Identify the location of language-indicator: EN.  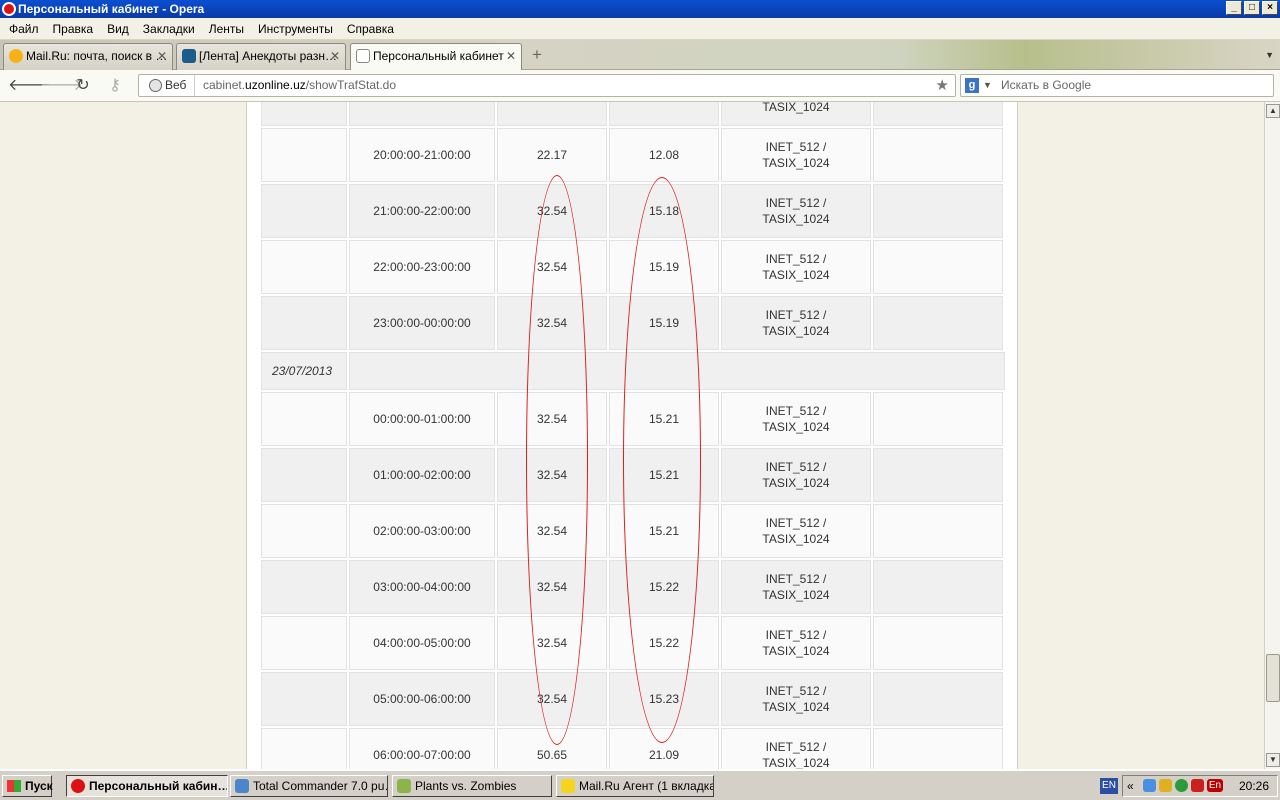
(1109, 786).